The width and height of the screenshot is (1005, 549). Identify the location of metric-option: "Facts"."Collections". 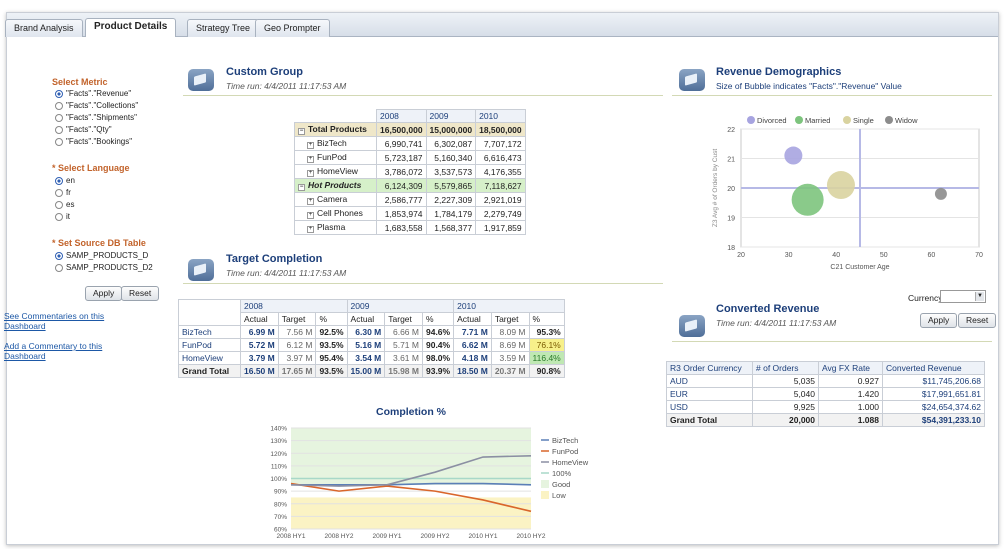
(96, 107).